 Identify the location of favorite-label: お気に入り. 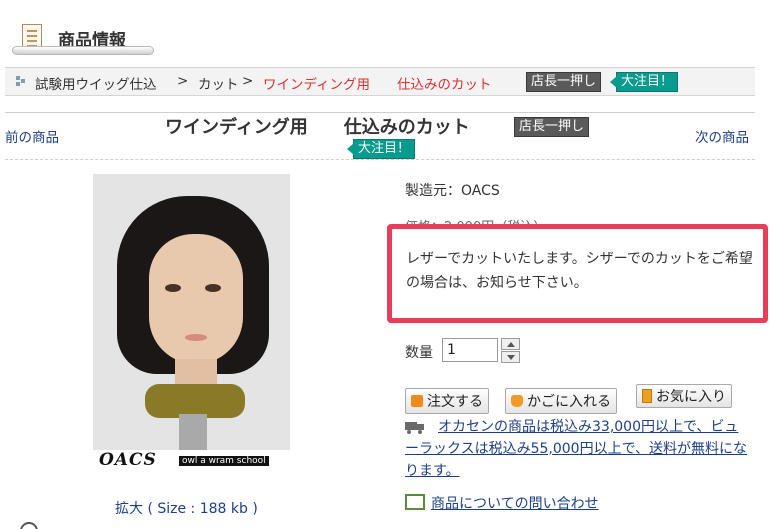
(691, 397).